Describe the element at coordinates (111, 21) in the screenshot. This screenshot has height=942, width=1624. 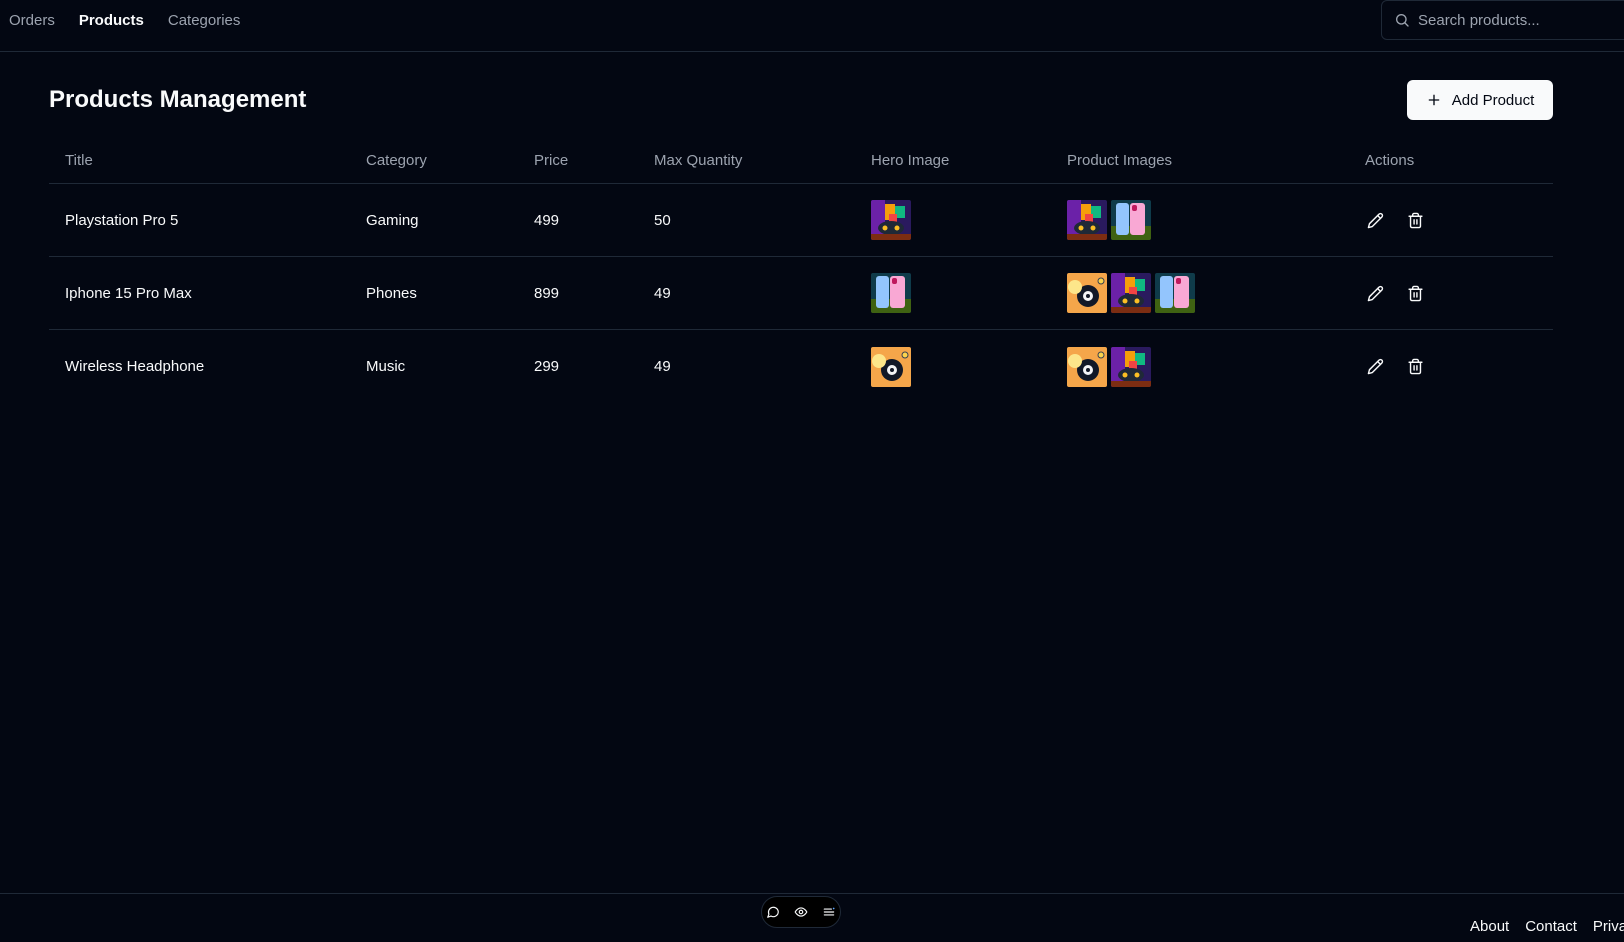
I see `nav-products: Products` at that location.